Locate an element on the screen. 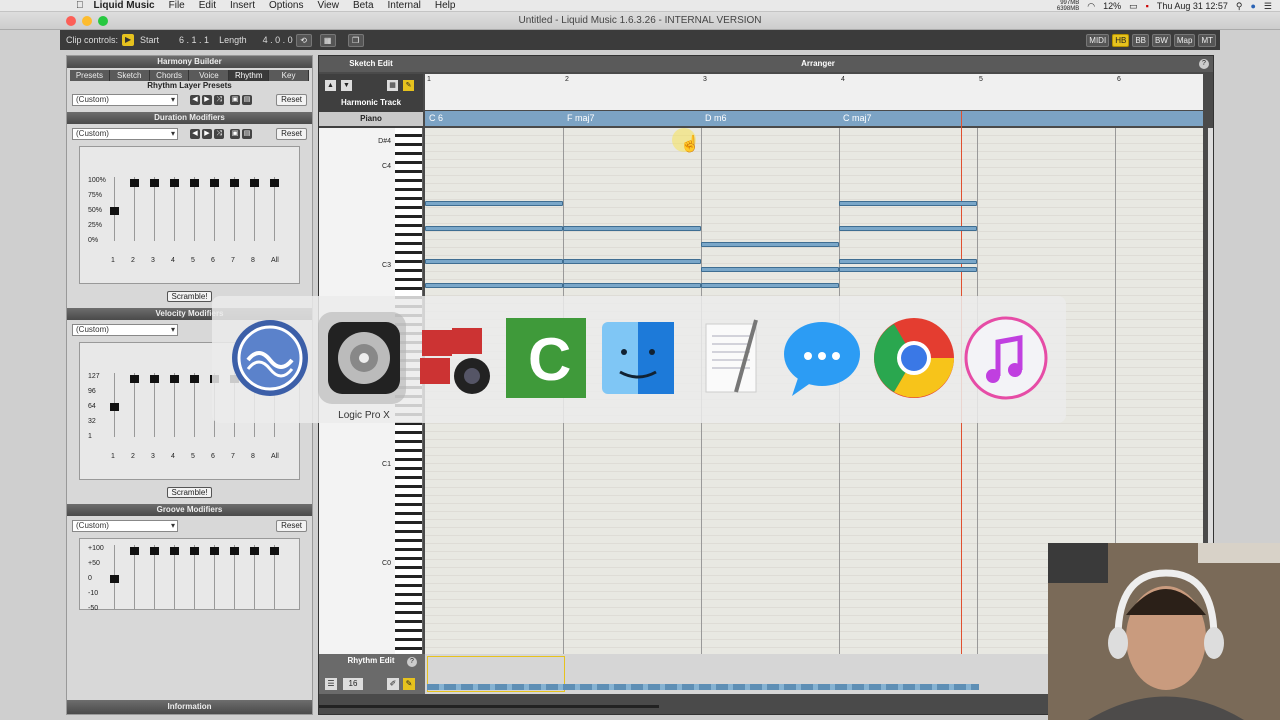  mt-button: MT is located at coordinates (1207, 40).